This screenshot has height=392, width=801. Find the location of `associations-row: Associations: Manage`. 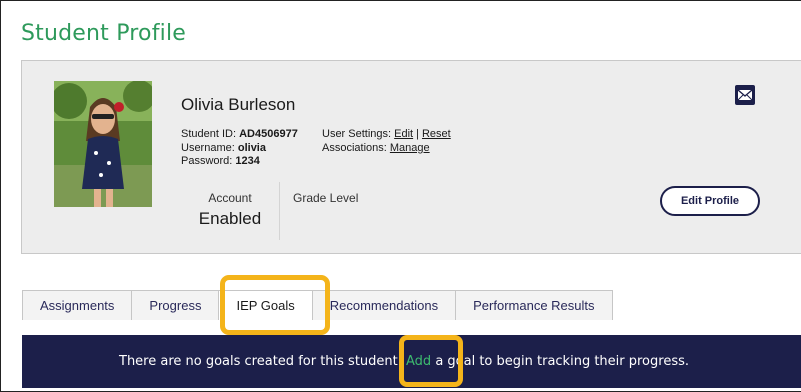

associations-row: Associations: Manage is located at coordinates (386, 149).